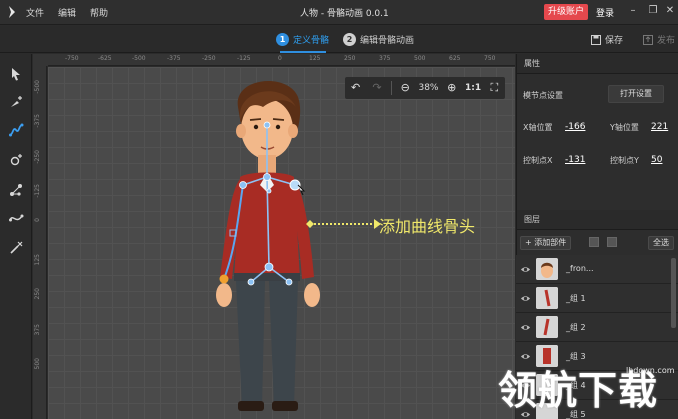 This screenshot has height=419, width=678. Describe the element at coordinates (405, 88) in the screenshot. I see `zoom-out-icon: ⊖` at that location.